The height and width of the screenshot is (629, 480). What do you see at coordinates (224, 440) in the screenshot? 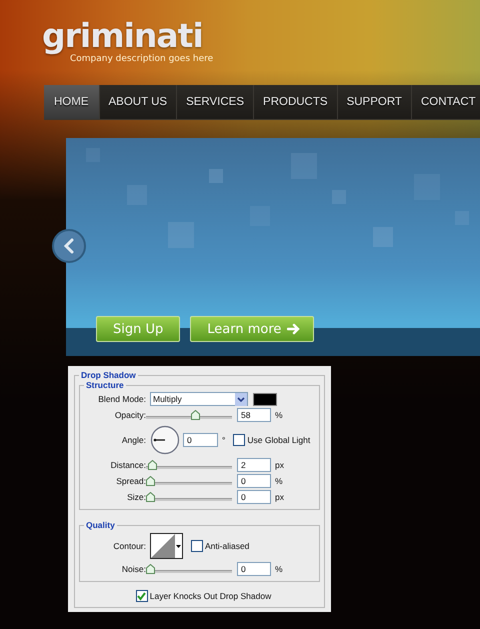
I see `unit-label: °` at bounding box center [224, 440].